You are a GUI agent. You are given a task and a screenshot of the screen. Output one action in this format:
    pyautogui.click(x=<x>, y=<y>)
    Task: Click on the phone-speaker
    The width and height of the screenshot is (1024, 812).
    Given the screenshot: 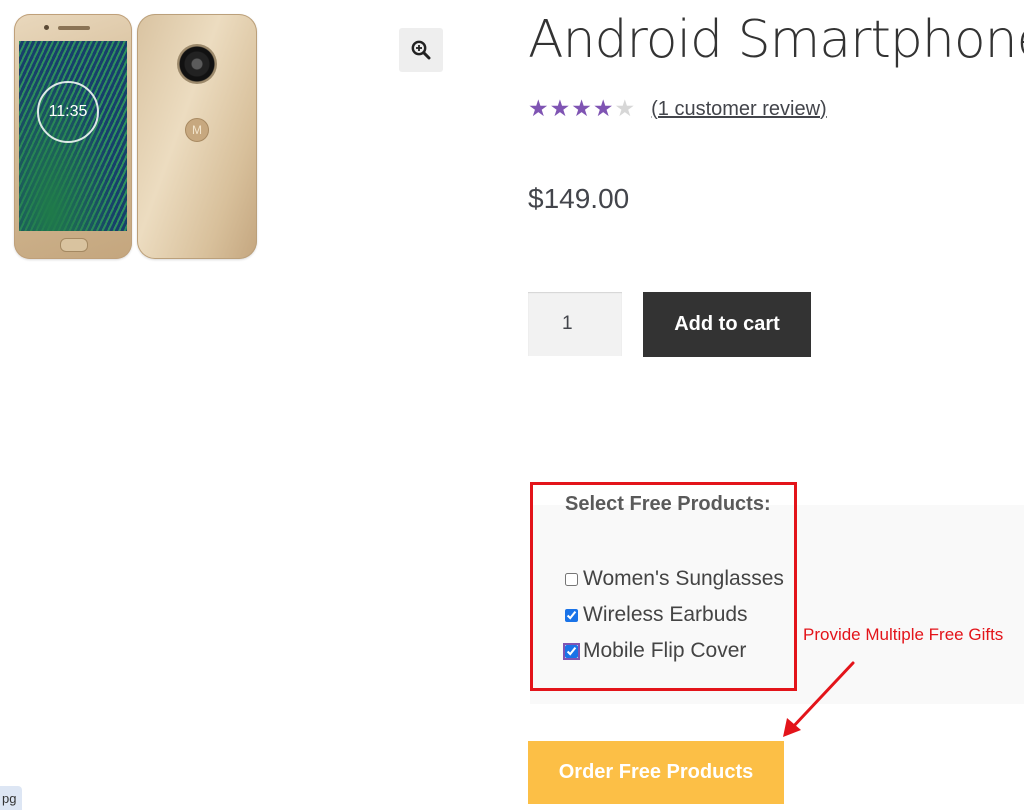 What is the action you would take?
    pyautogui.click(x=74, y=28)
    